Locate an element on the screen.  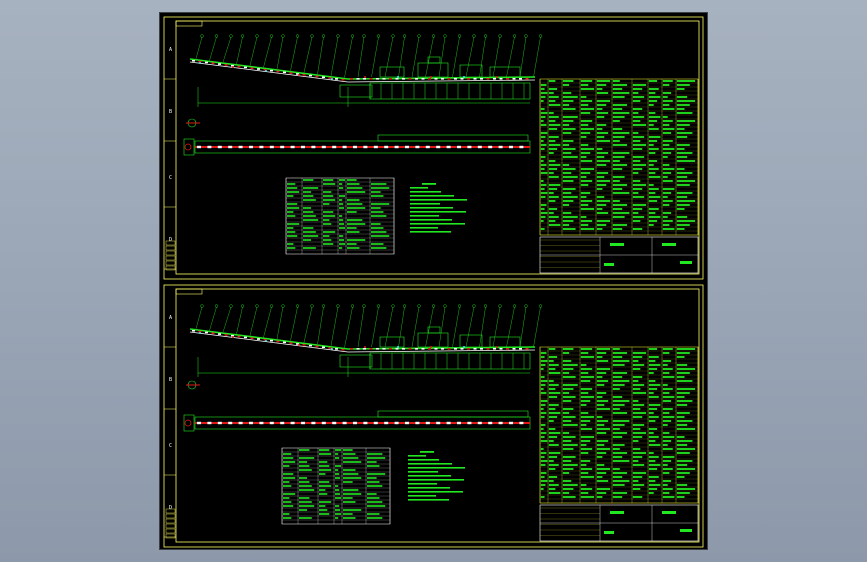
zone-label: D is located at coordinates (170, 240).